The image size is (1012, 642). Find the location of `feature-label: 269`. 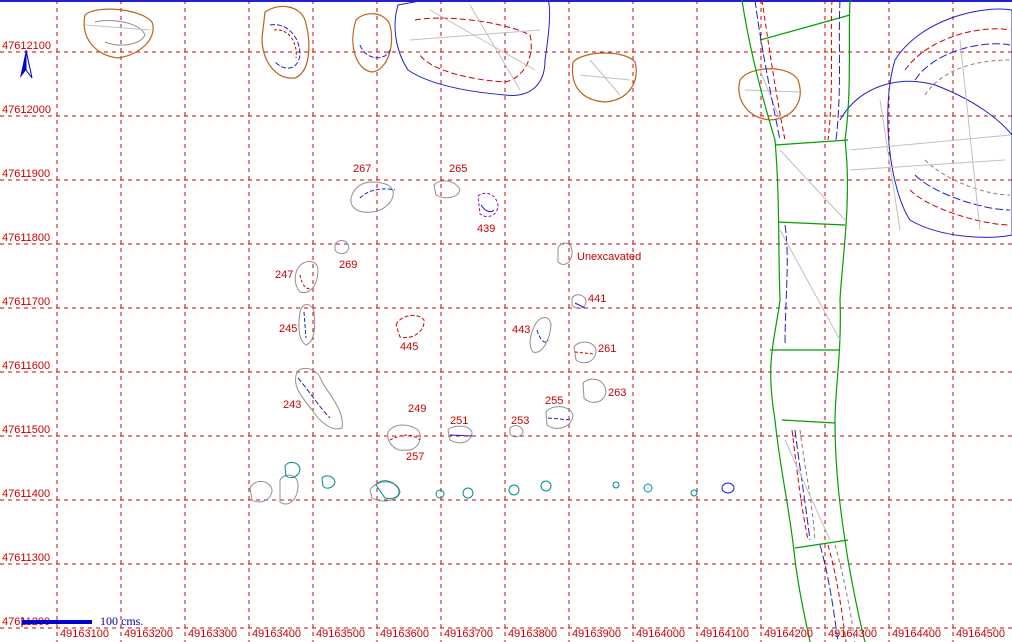

feature-label: 269 is located at coordinates (348, 265).